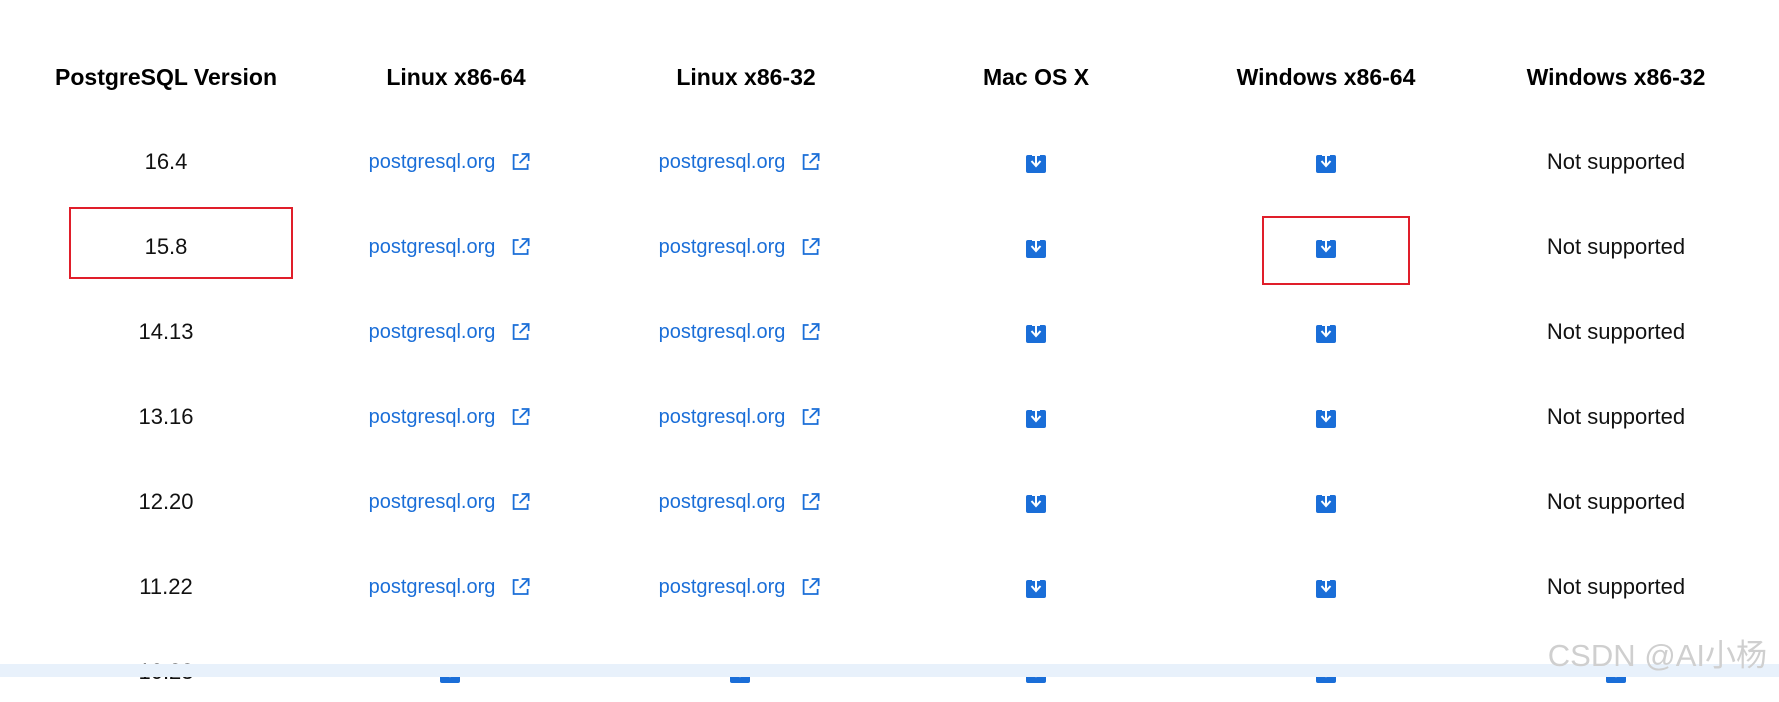 The height and width of the screenshot is (702, 1779). What do you see at coordinates (166, 331) in the screenshot?
I see `version-cell: 14.13` at bounding box center [166, 331].